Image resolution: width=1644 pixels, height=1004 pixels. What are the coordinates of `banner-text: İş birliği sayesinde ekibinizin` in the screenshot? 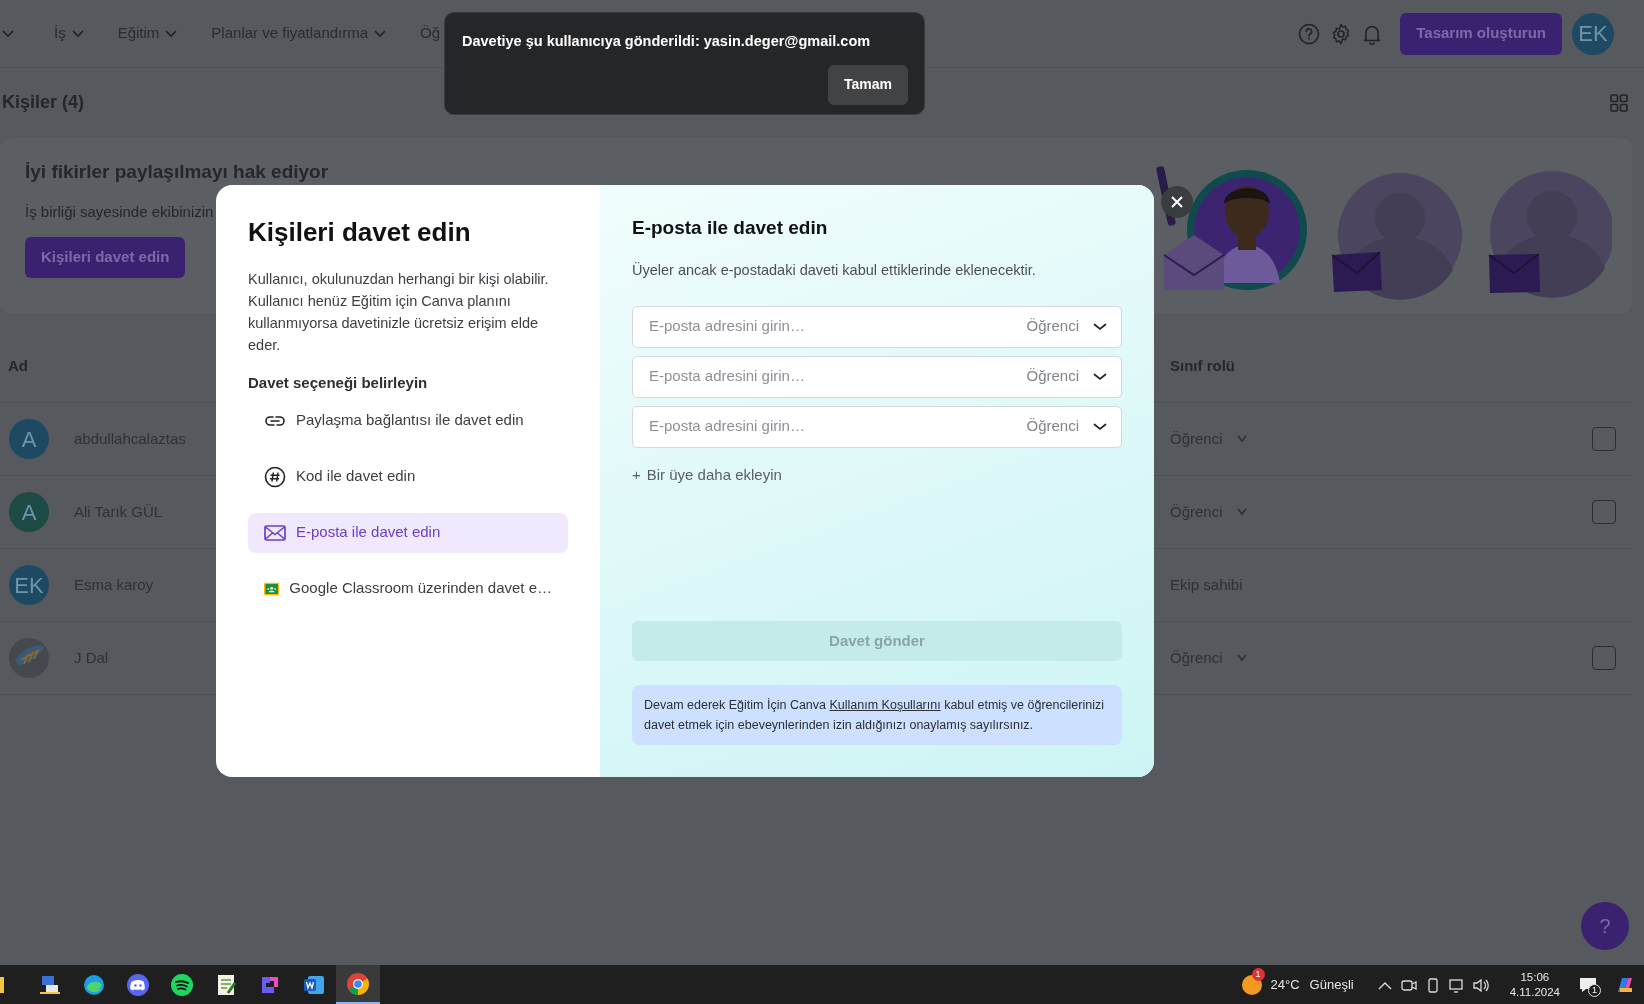 It's located at (120, 211).